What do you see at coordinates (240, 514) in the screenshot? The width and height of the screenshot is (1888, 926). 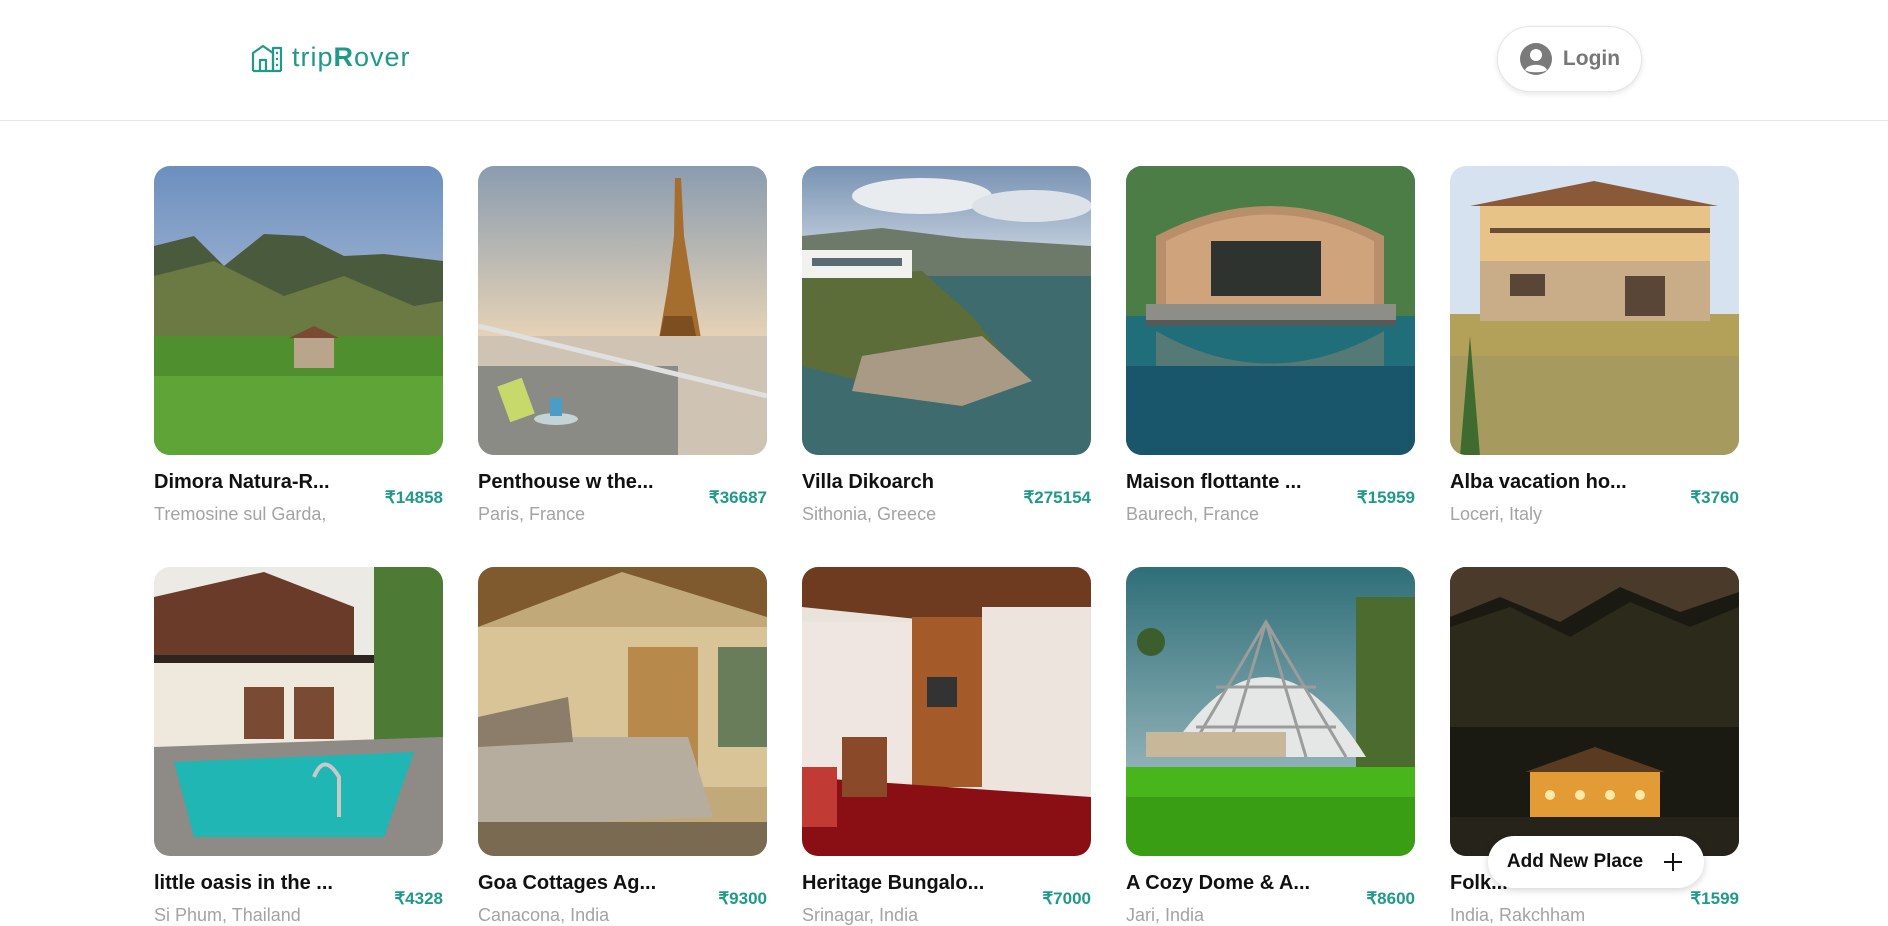 I see `listing-location: Tremosine sul Garda,` at bounding box center [240, 514].